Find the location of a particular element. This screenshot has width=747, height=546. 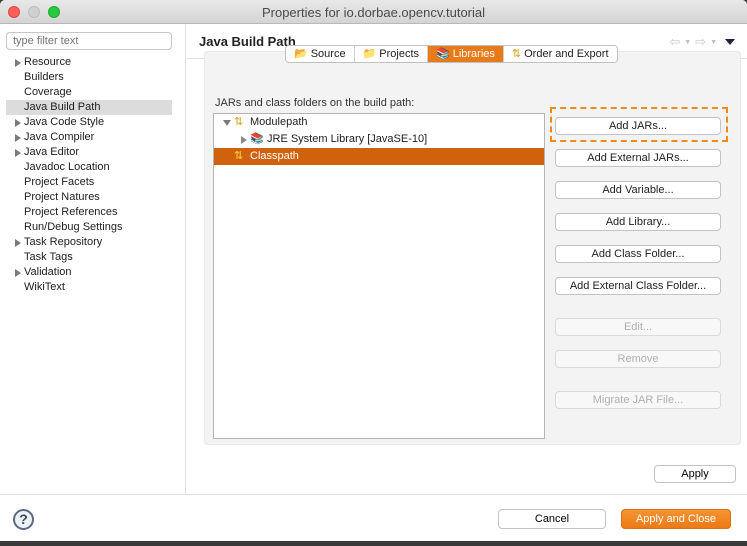

sidebar-item-label: WikiText is located at coordinates (44, 287).